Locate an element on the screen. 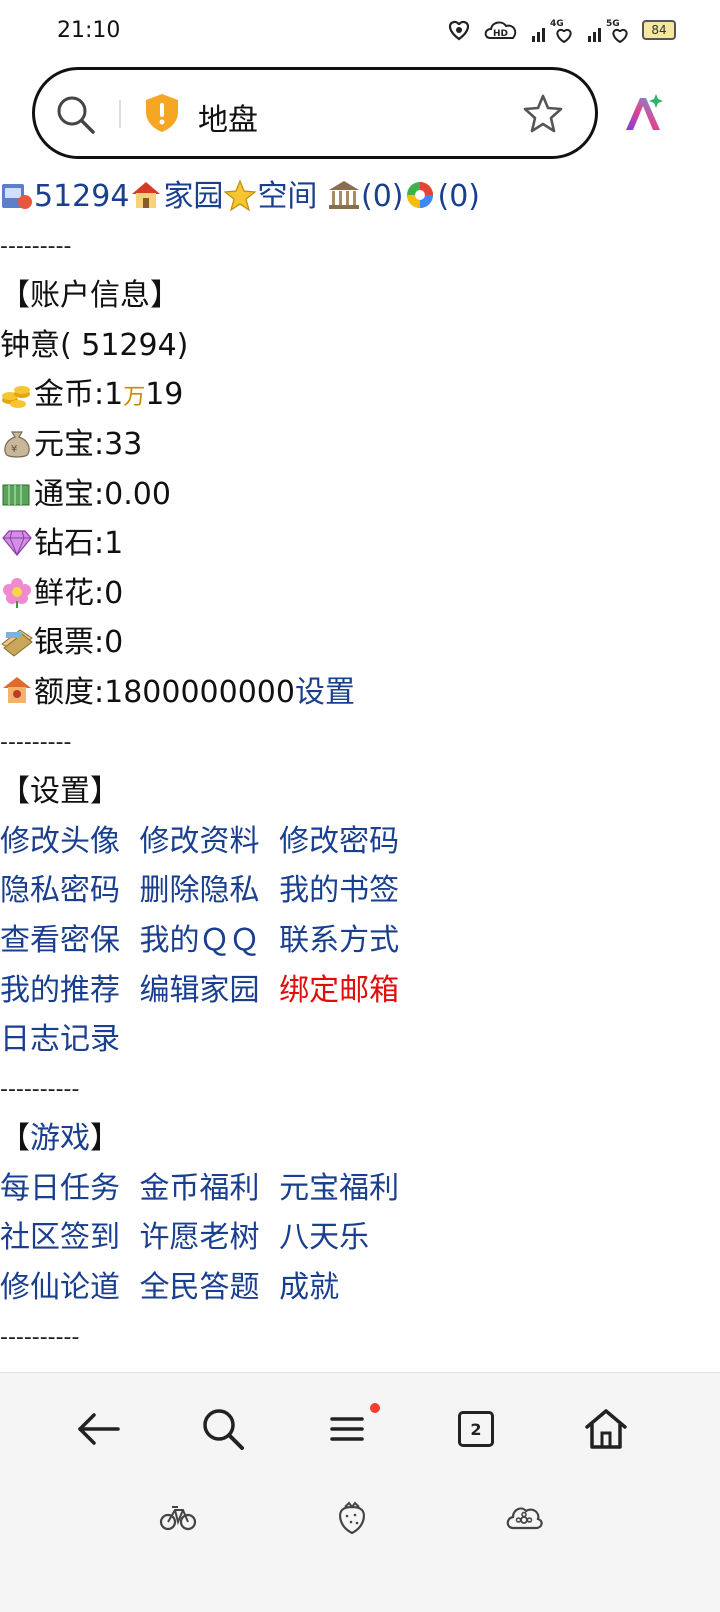 The image size is (720, 1612). home-link: 家园 is located at coordinates (193, 196).